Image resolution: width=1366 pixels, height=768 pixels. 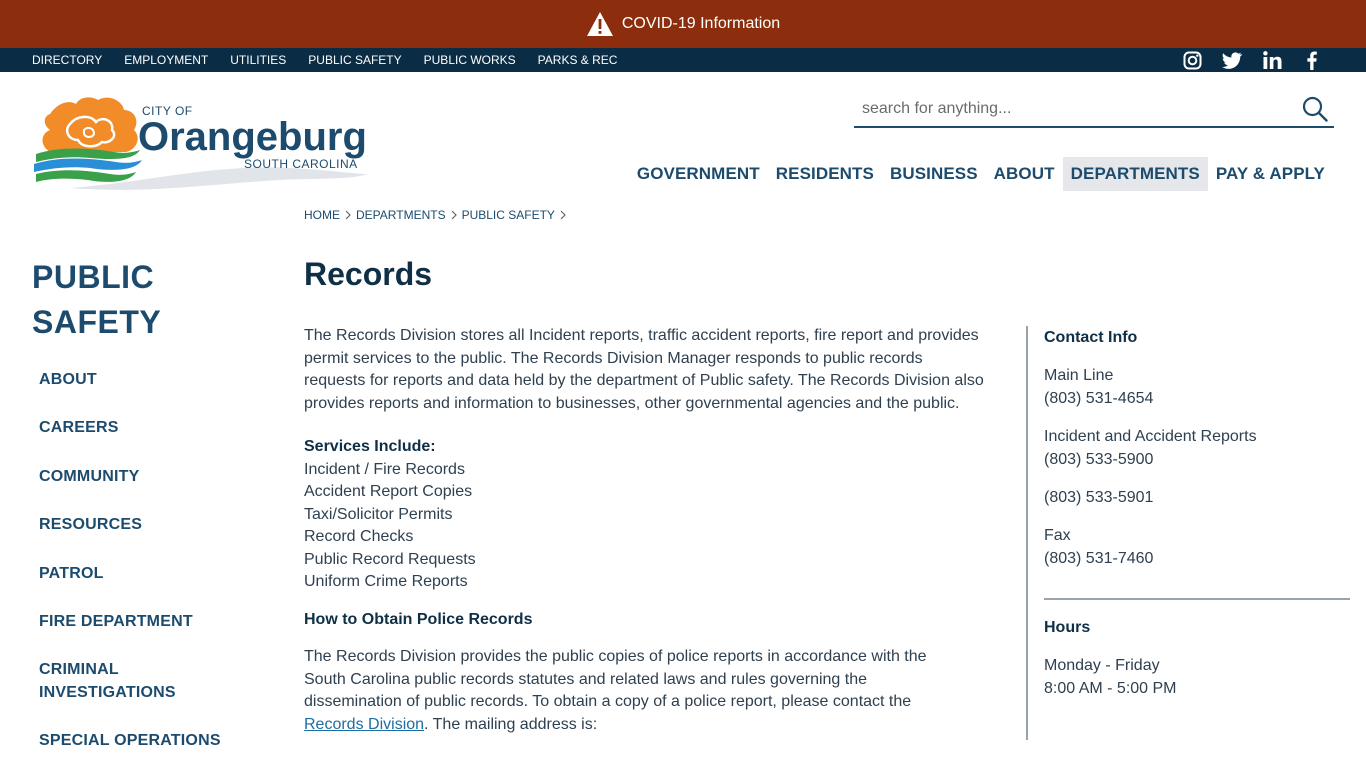 I want to click on incident-label: Incident and Accident Reports, so click(x=1150, y=436).